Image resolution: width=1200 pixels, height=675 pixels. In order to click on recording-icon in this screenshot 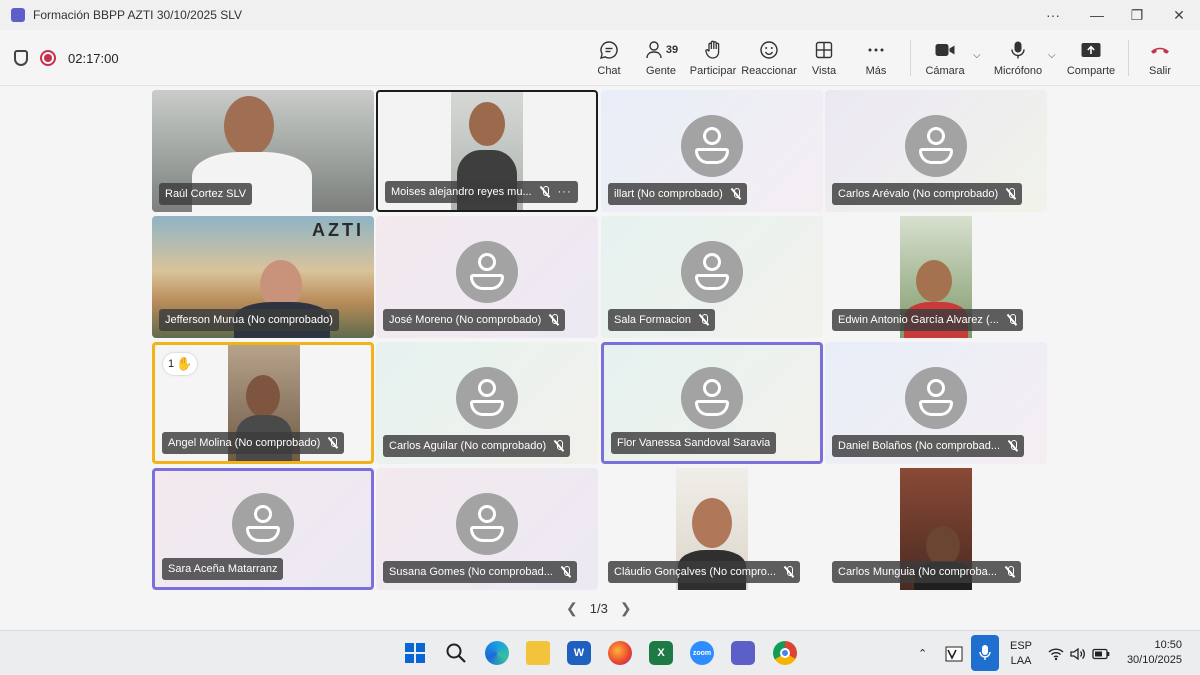, I will do `click(48, 58)`.